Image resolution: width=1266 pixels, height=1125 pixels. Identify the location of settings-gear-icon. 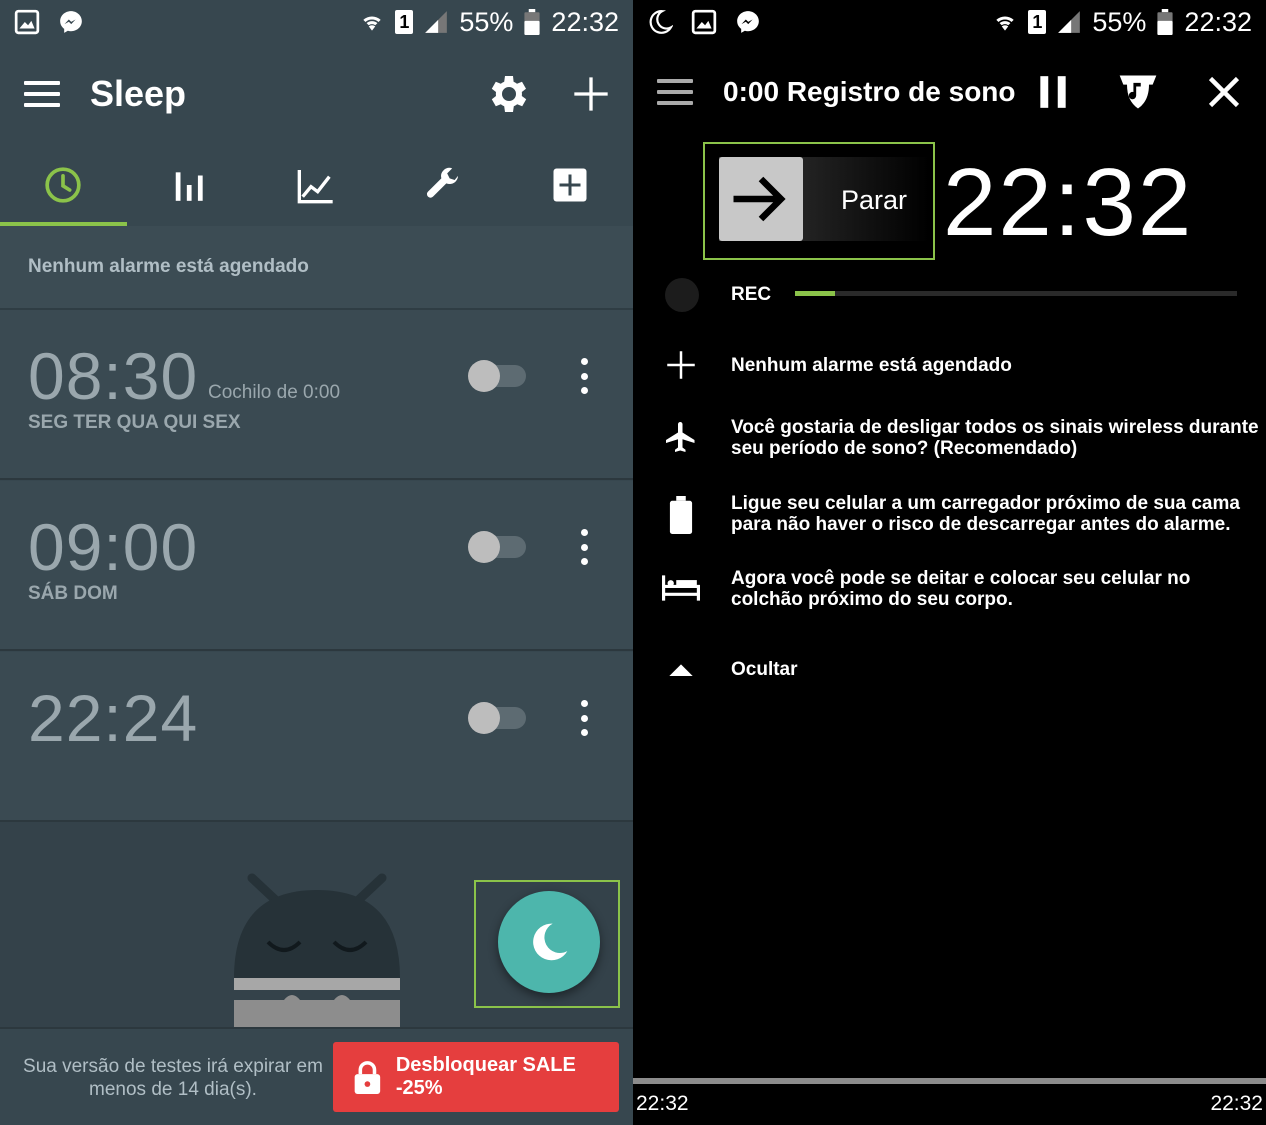
(509, 94).